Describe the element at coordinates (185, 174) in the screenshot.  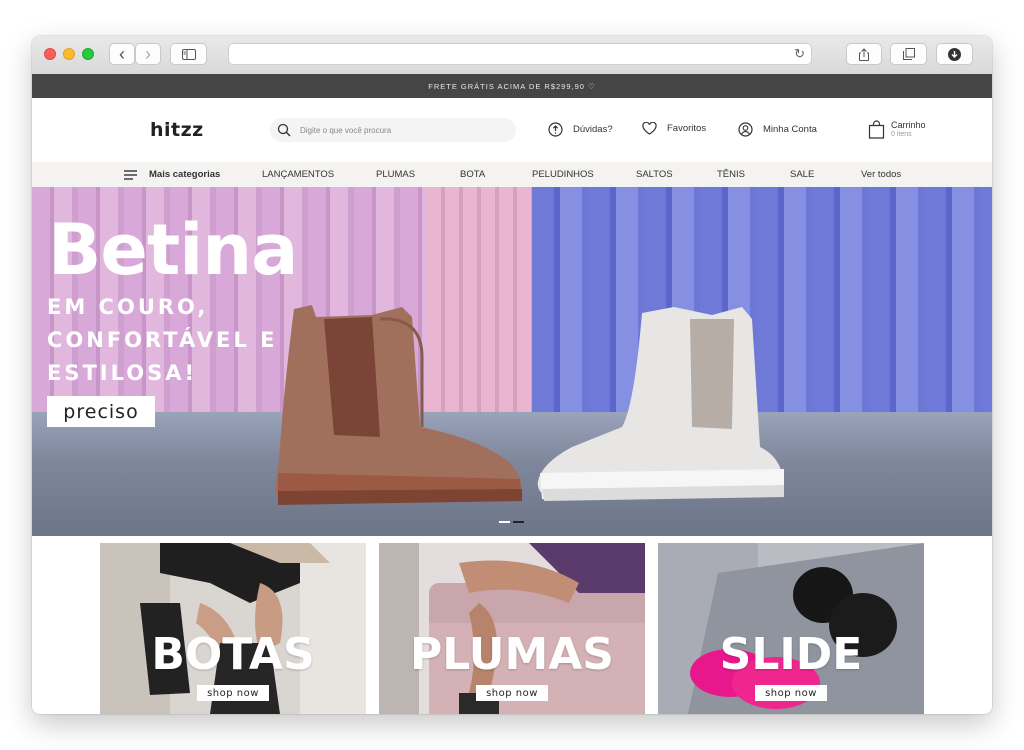
I see `more-categories-label: Mais categorias` at that location.